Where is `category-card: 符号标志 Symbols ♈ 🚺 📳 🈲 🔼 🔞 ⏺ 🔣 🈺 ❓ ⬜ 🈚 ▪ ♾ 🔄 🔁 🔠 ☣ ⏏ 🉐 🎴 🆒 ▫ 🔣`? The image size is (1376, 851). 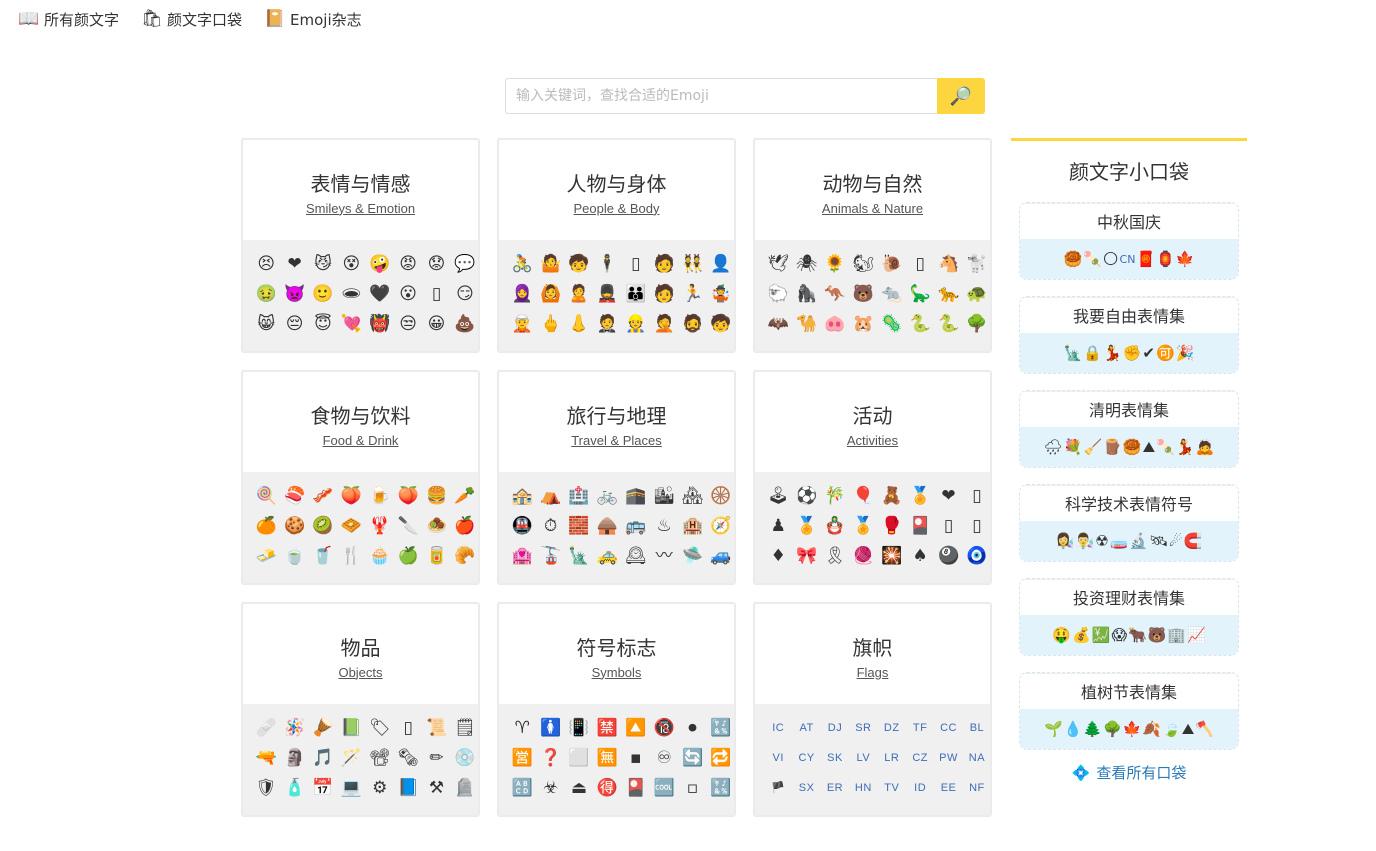
category-card: 符号标志 Symbols ♈ 🚺 📳 🈲 🔼 🔞 ⏺ 🔣 🈺 ❓ ⬜ 🈚 ▪ ♾ 🔄 🔁 🔠 ☣ ⏏ 🉐 🎴 🆒 ▫ 🔣 is located at coordinates (616, 709).